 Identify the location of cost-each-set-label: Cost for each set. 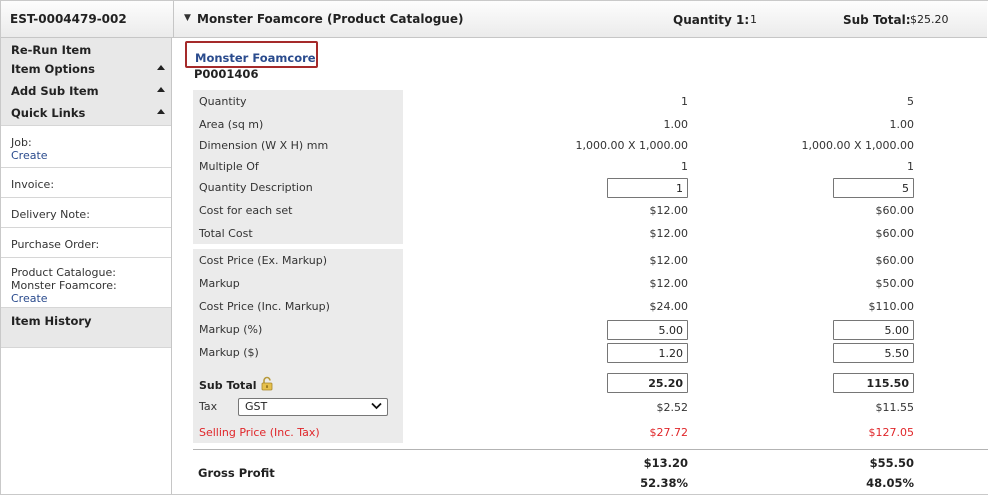
(246, 210).